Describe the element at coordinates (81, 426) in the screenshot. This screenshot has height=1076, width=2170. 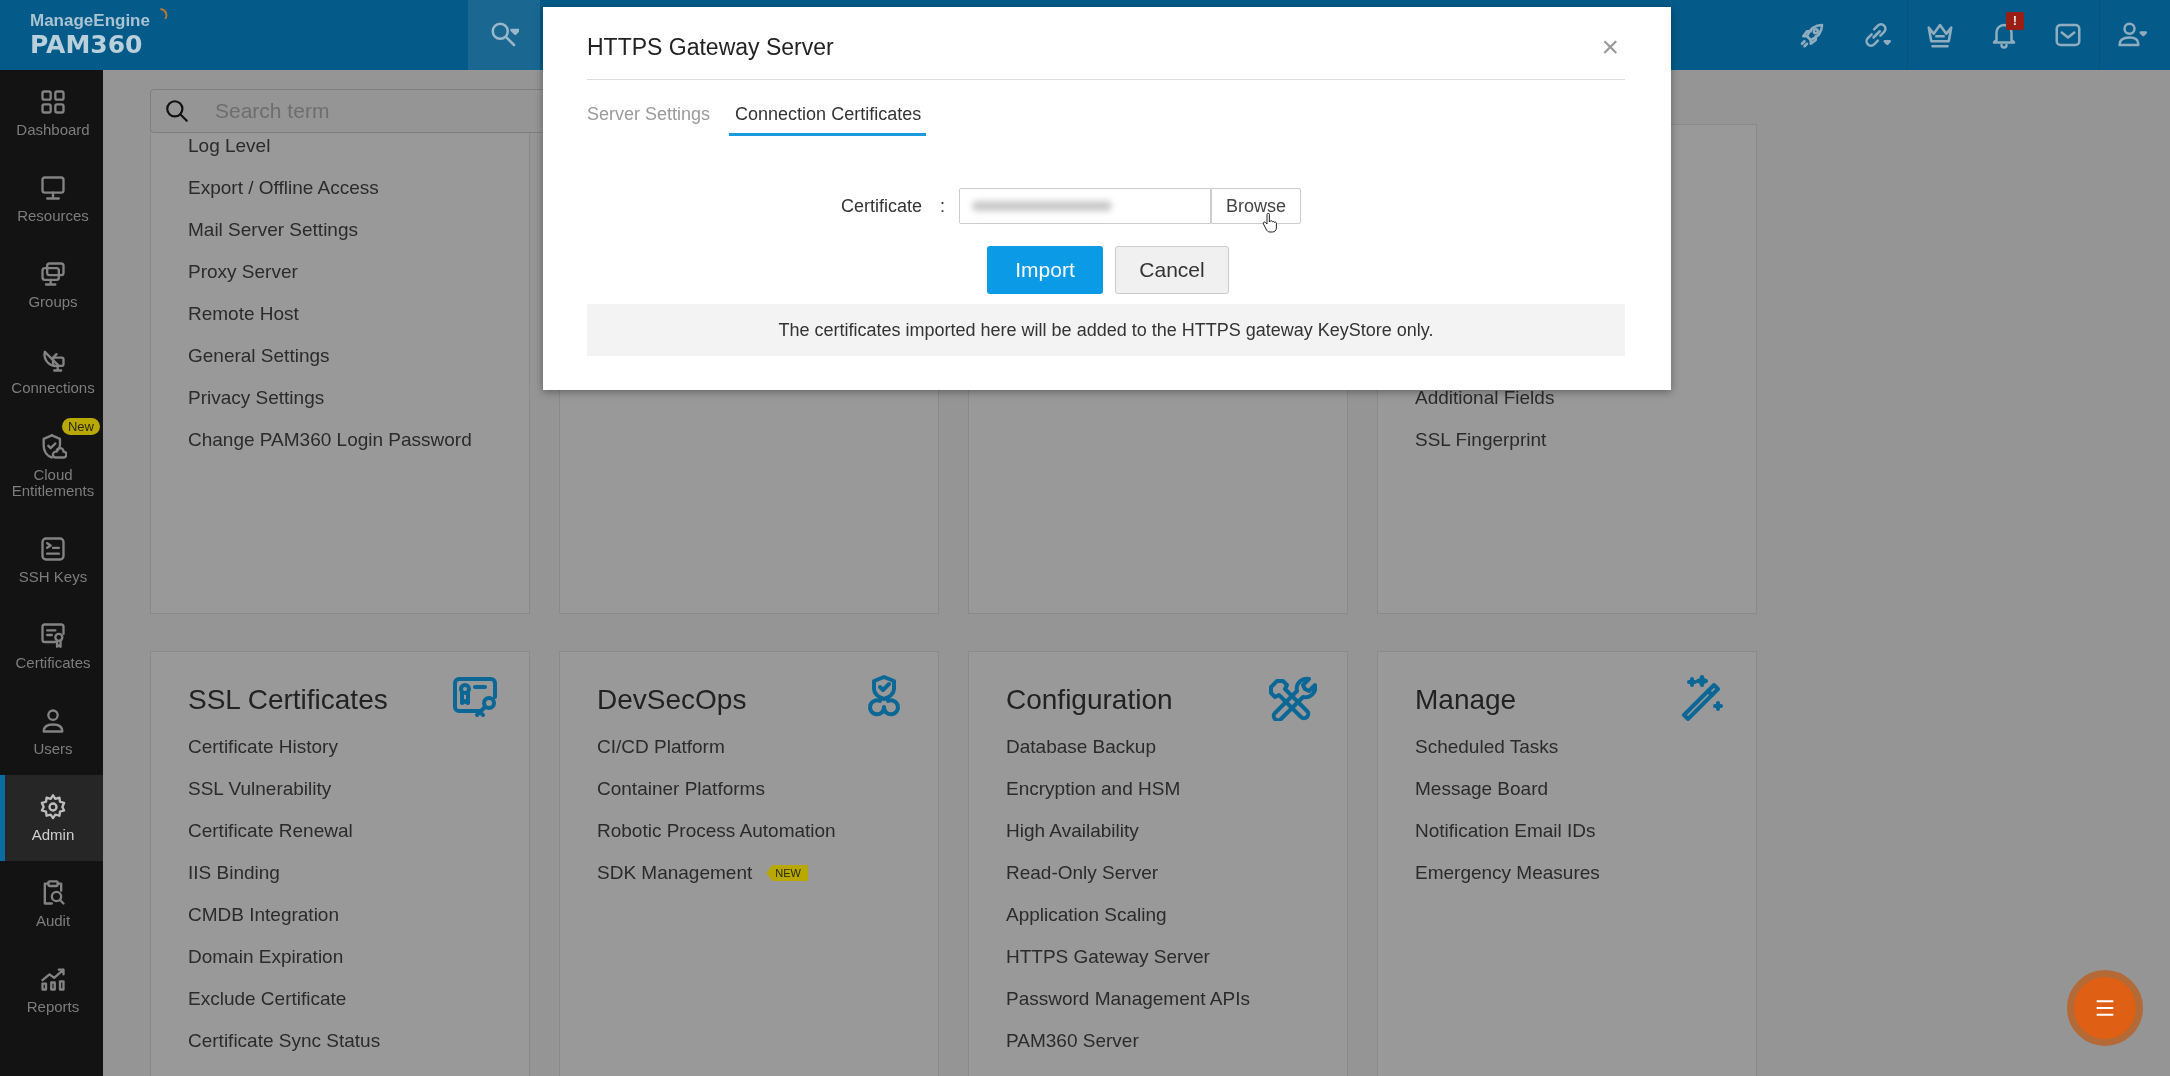
I see `new-badge: New` at that location.